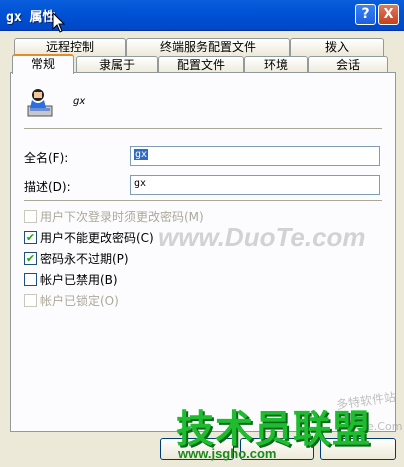 The width and height of the screenshot is (404, 467). What do you see at coordinates (203, 128) in the screenshot?
I see `separator-top` at bounding box center [203, 128].